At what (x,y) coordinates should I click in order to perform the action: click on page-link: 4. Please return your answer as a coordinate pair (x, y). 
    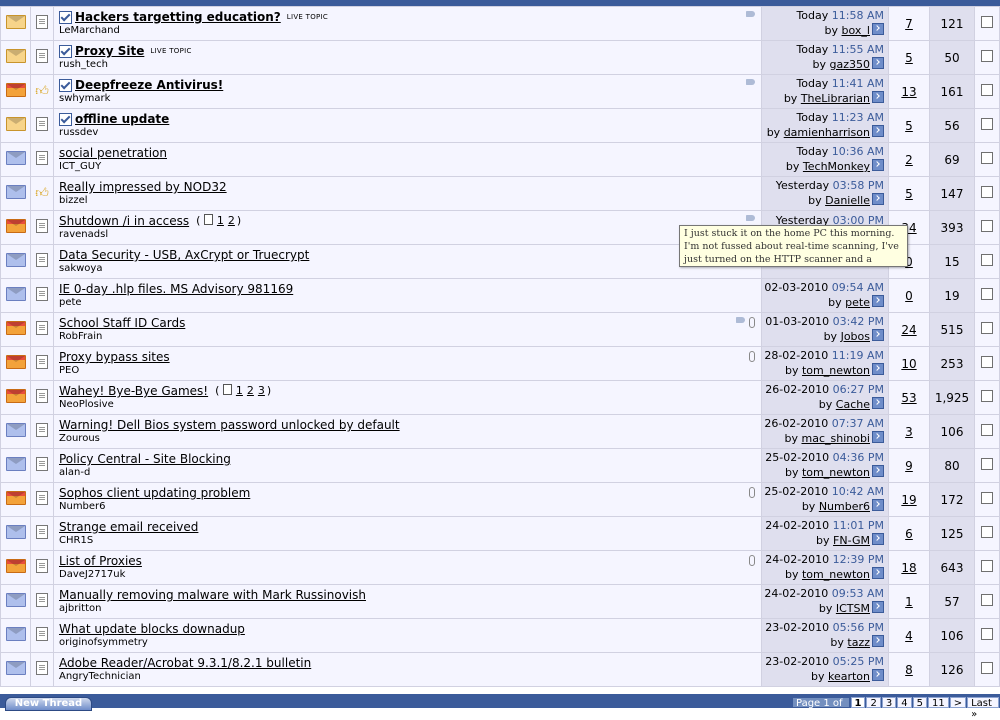
    Looking at the image, I should click on (904, 703).